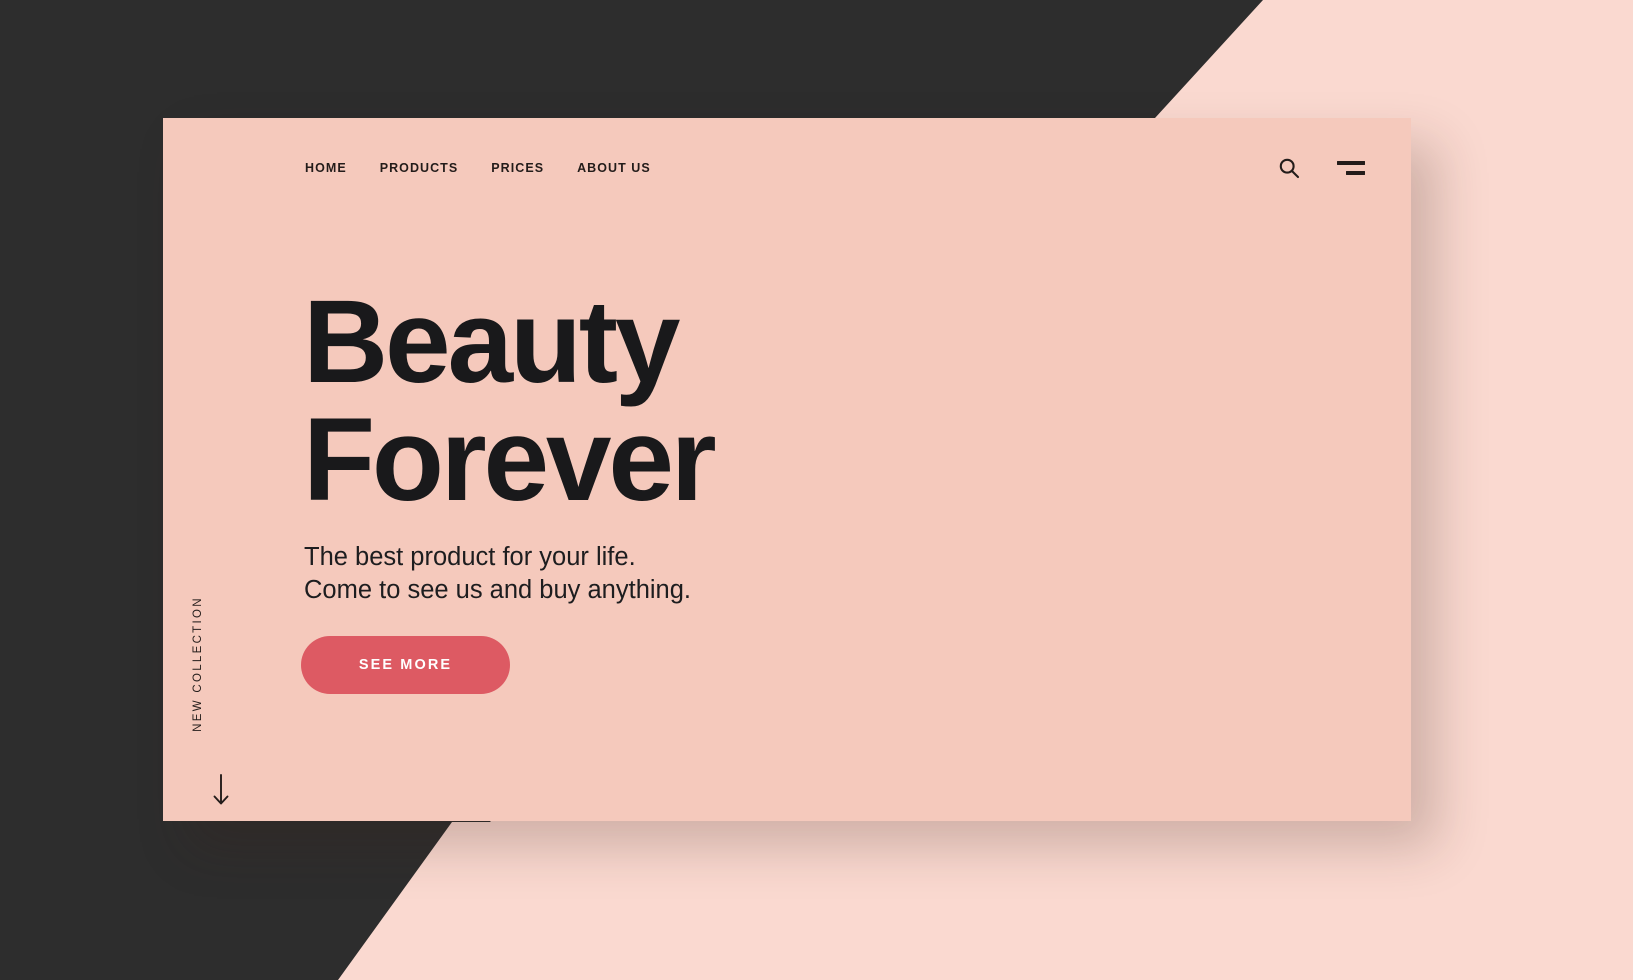 The width and height of the screenshot is (1633, 980). I want to click on hamburger-bar-bottom, so click(1355, 173).